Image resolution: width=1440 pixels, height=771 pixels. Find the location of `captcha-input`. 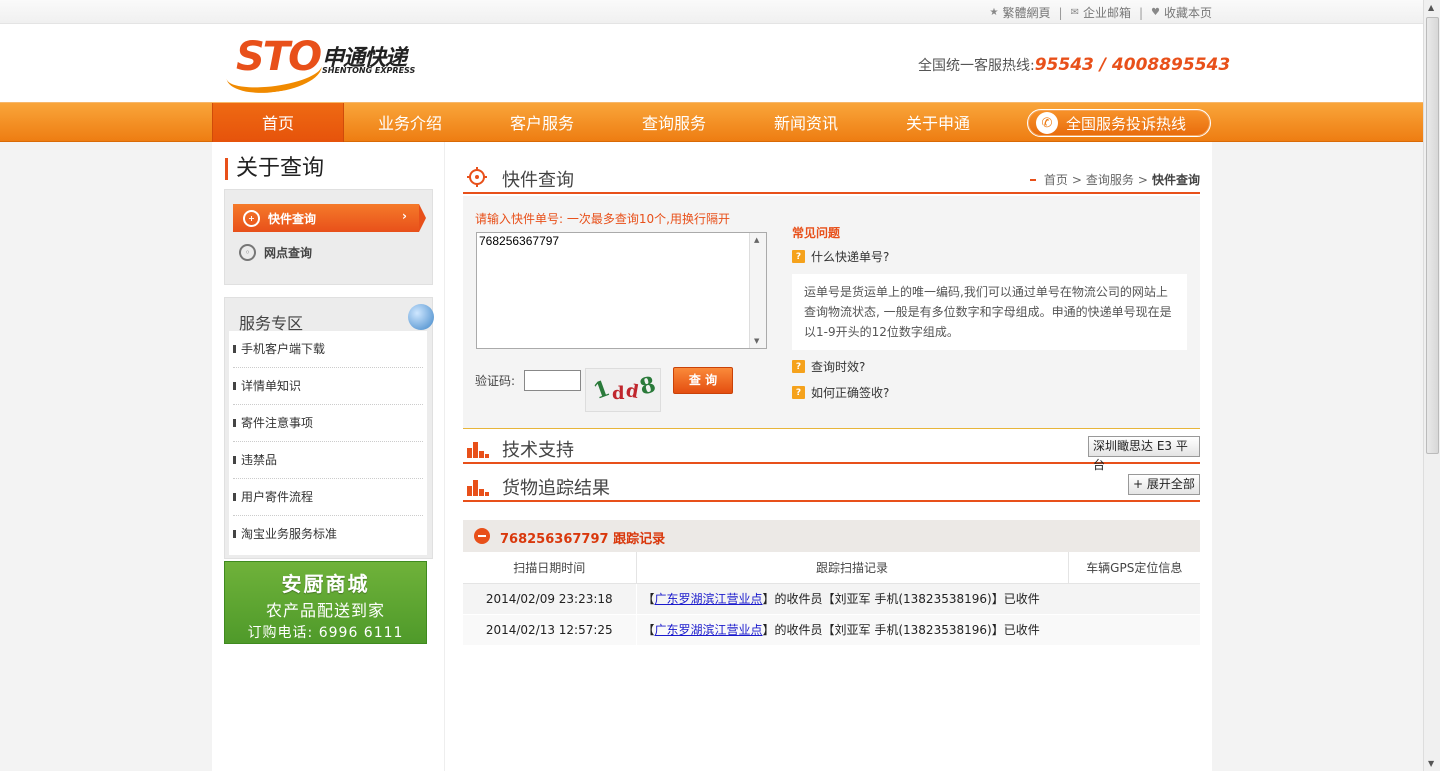

captcha-input is located at coordinates (552, 380).